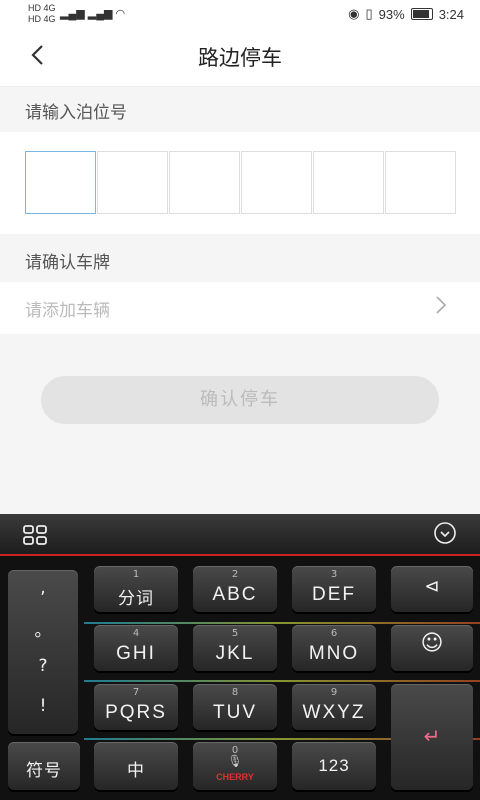 The image size is (480, 800). Describe the element at coordinates (43, 706) in the screenshot. I see `punct-exclaim: !` at that location.